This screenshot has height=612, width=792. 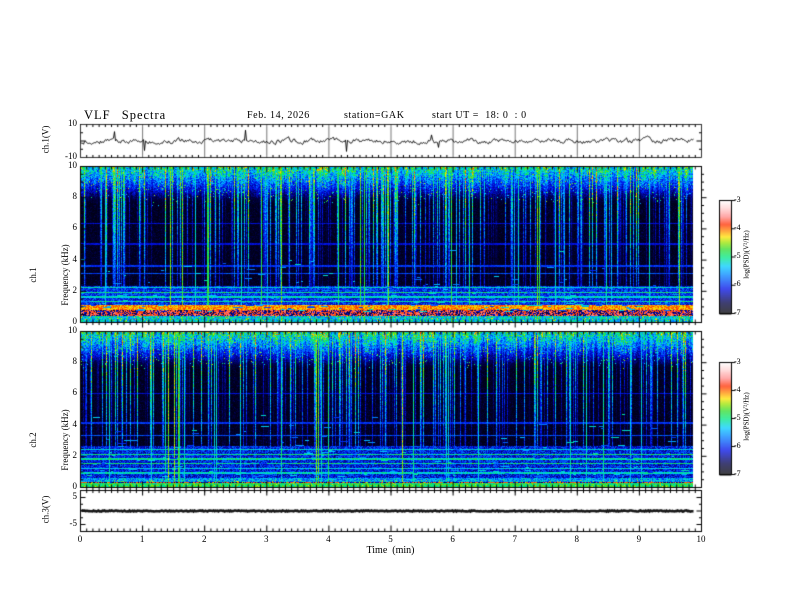 What do you see at coordinates (390, 539) in the screenshot?
I see `x-tick-label: 5` at bounding box center [390, 539].